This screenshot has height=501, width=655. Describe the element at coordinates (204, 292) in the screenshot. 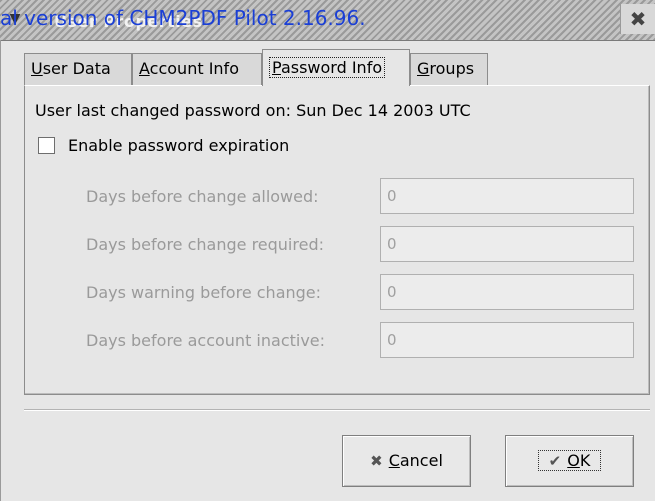

I see `days-warning-before-change-label: Days warning before change:` at that location.